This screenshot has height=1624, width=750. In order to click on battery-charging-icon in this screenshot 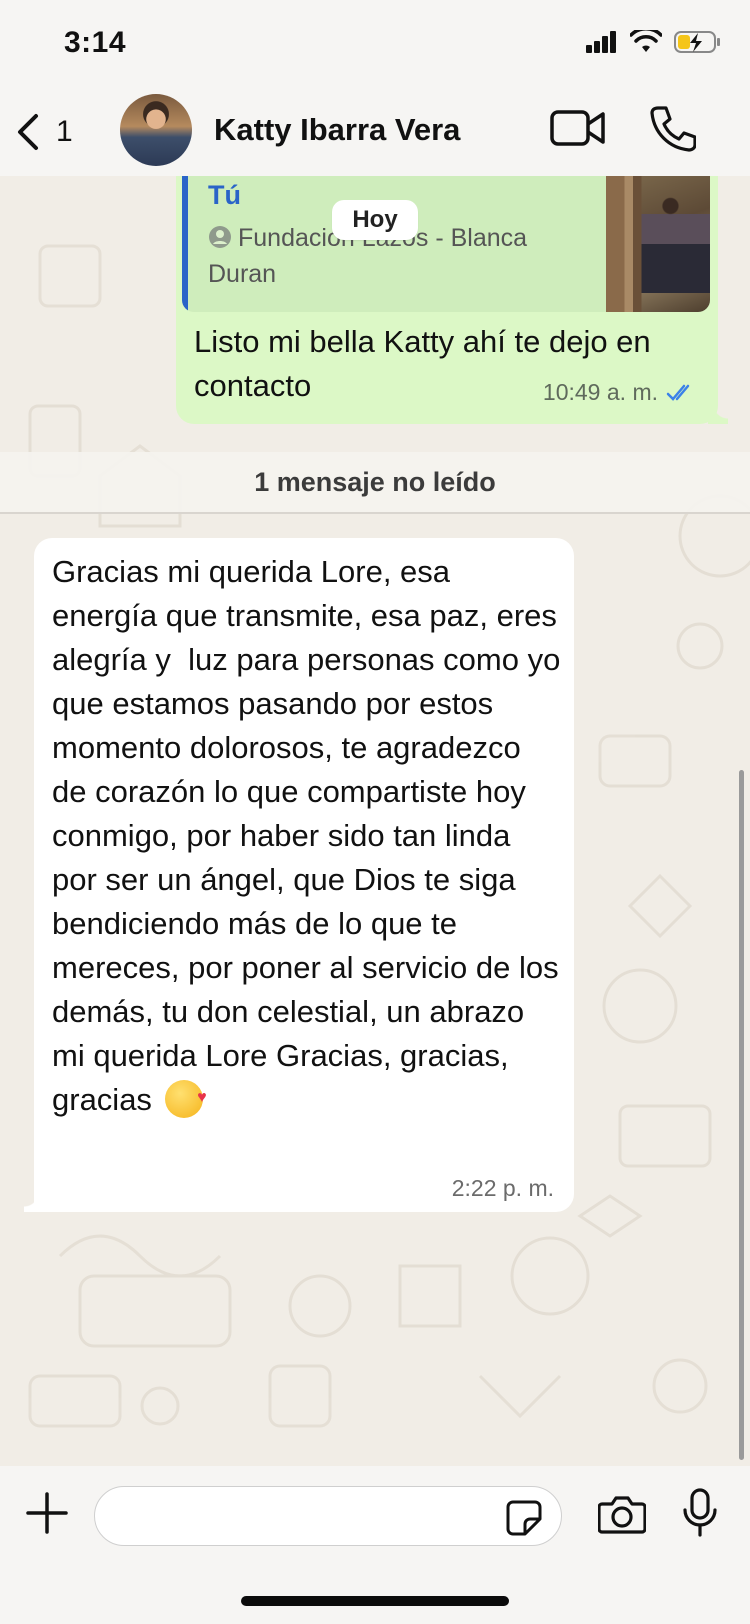, I will do `click(697, 42)`.